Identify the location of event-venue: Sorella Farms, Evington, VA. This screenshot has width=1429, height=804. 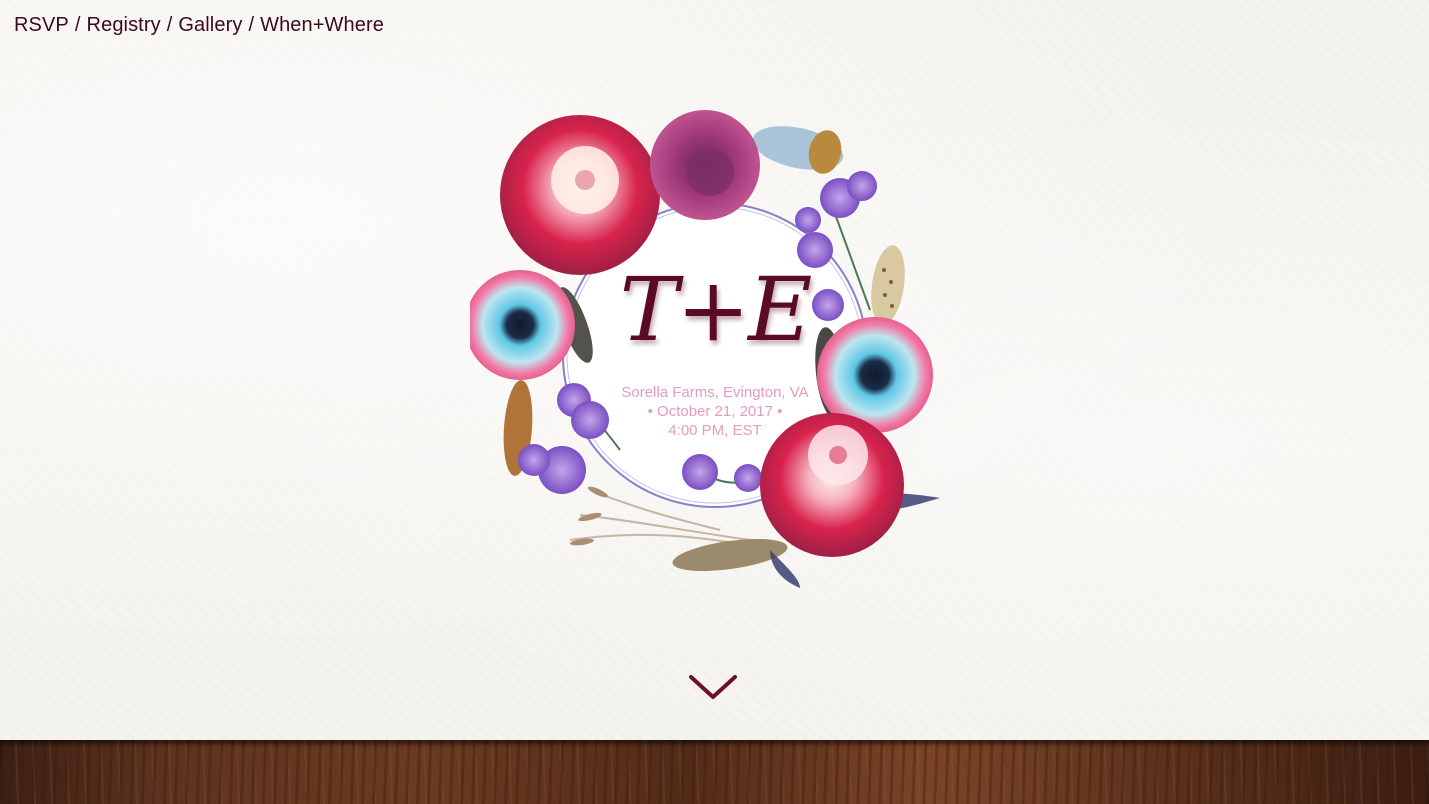
(715, 392).